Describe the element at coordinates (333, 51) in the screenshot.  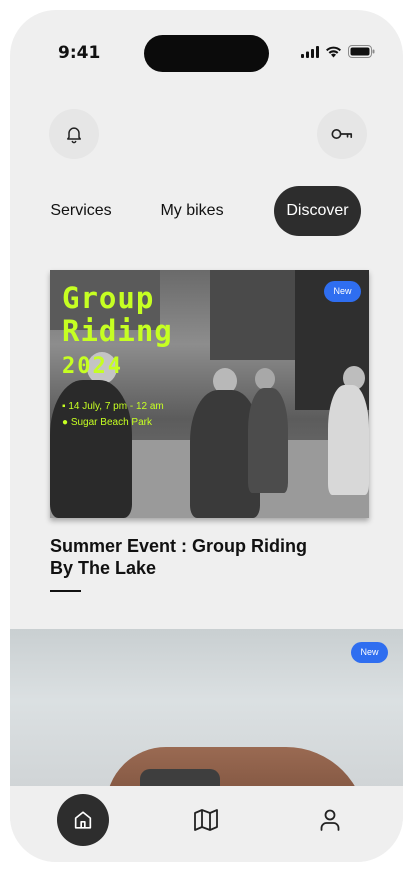
I see `wifi-icon` at that location.